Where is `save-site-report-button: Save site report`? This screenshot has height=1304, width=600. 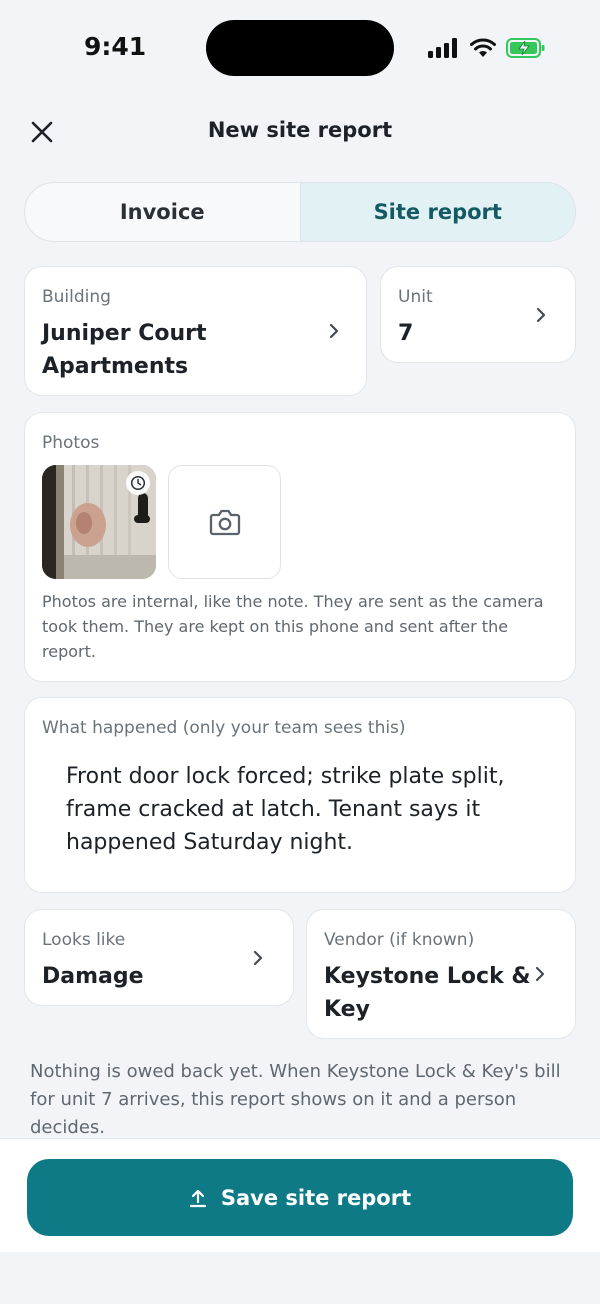
save-site-report-button: Save site report is located at coordinates (300, 1197).